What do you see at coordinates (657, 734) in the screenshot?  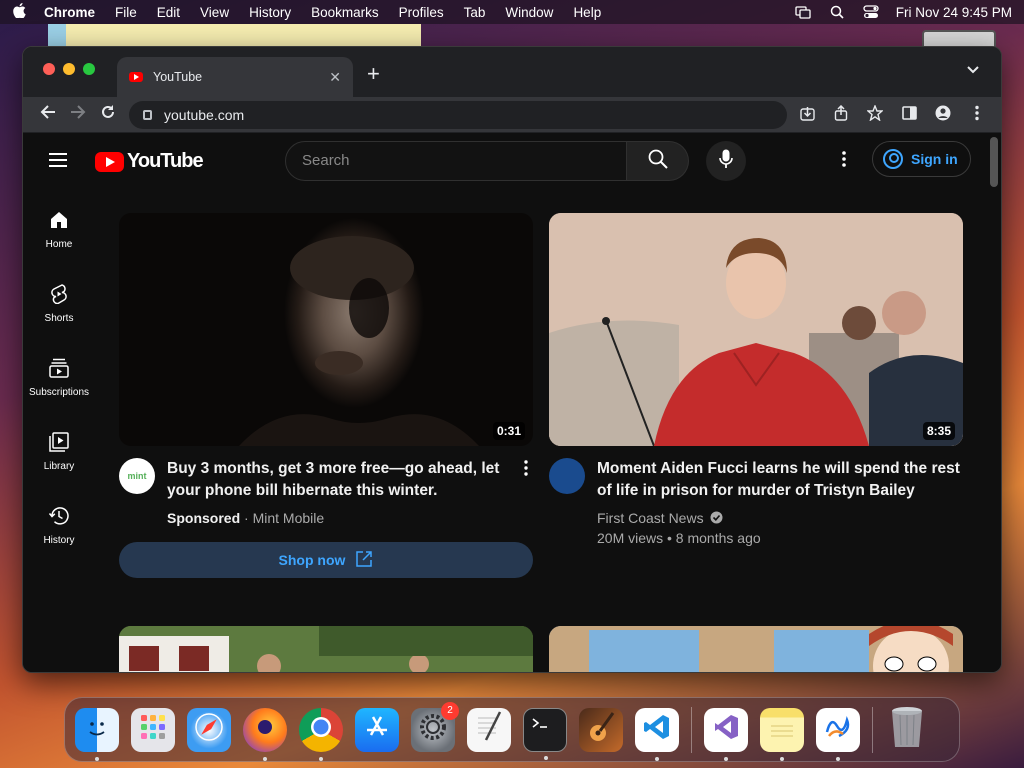 I see `dock-vscode` at bounding box center [657, 734].